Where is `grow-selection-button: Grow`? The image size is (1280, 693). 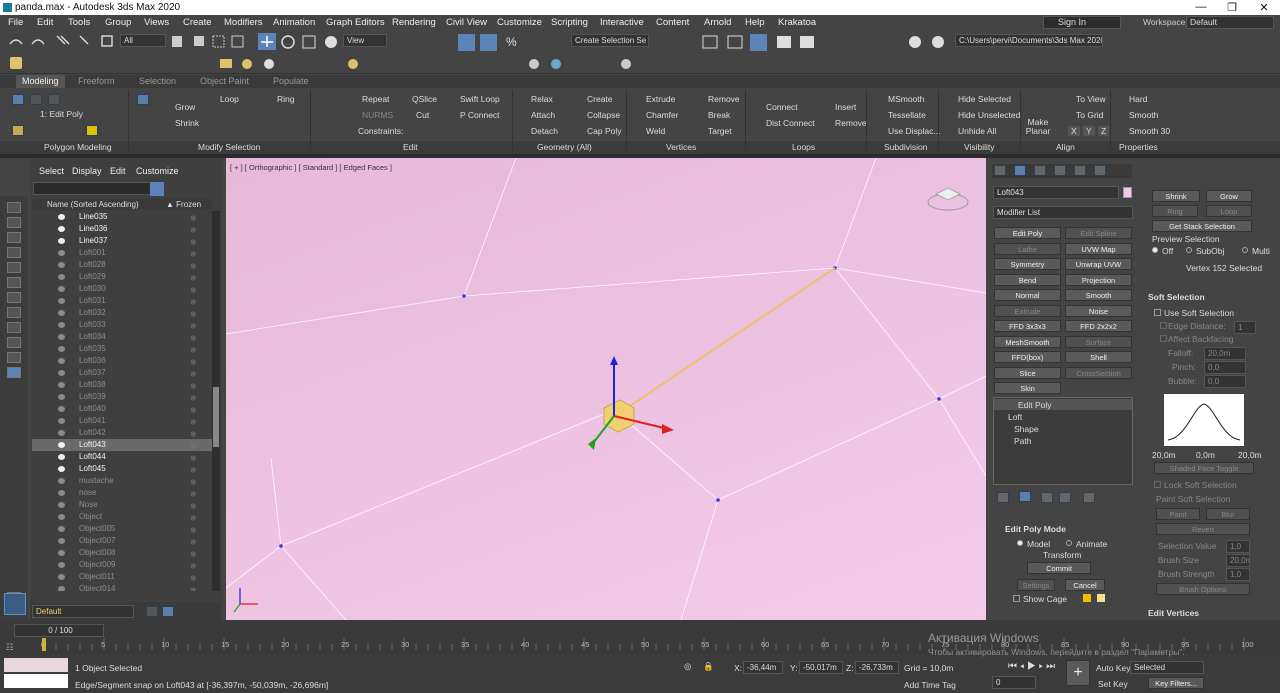 grow-selection-button: Grow is located at coordinates (1229, 196).